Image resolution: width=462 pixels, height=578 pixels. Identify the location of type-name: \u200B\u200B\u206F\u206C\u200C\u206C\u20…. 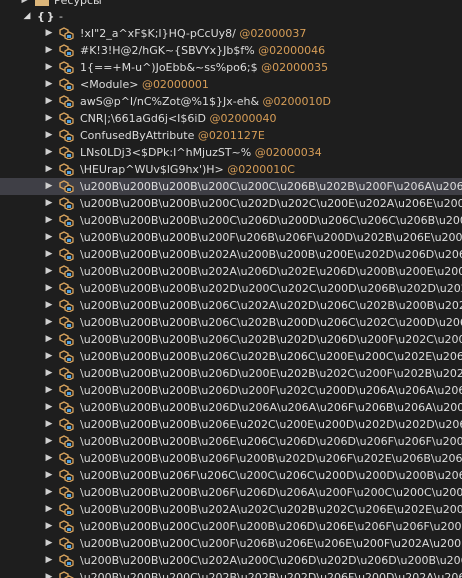
(271, 475).